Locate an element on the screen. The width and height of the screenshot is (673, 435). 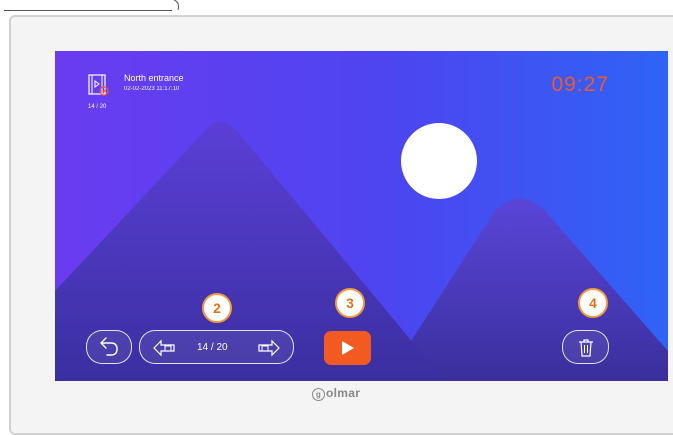
delete-button is located at coordinates (585, 347).